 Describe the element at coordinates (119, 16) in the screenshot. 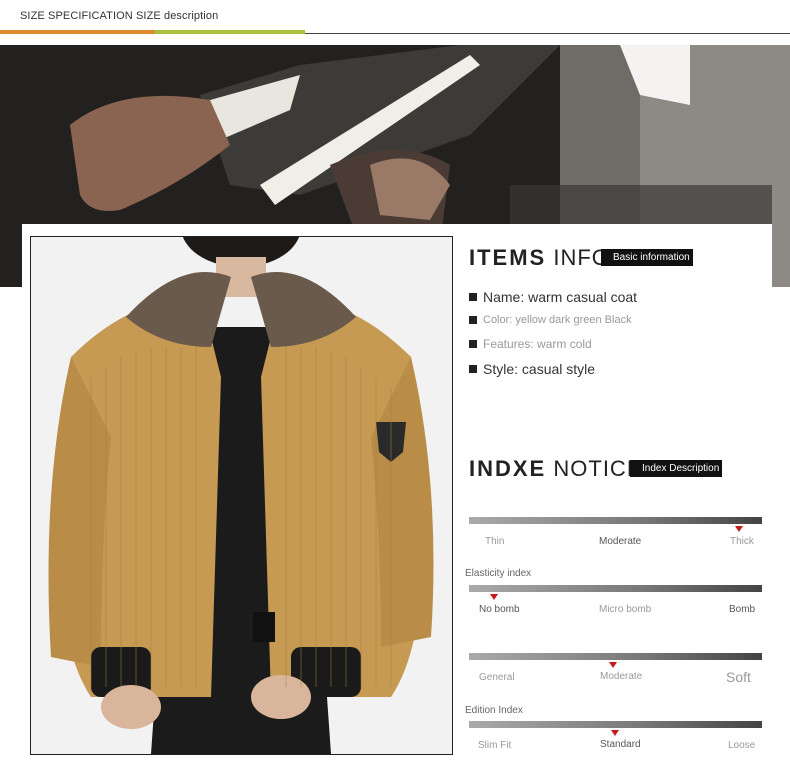

I see `page-title: SIZE SPECIFICATION SIZE description` at that location.